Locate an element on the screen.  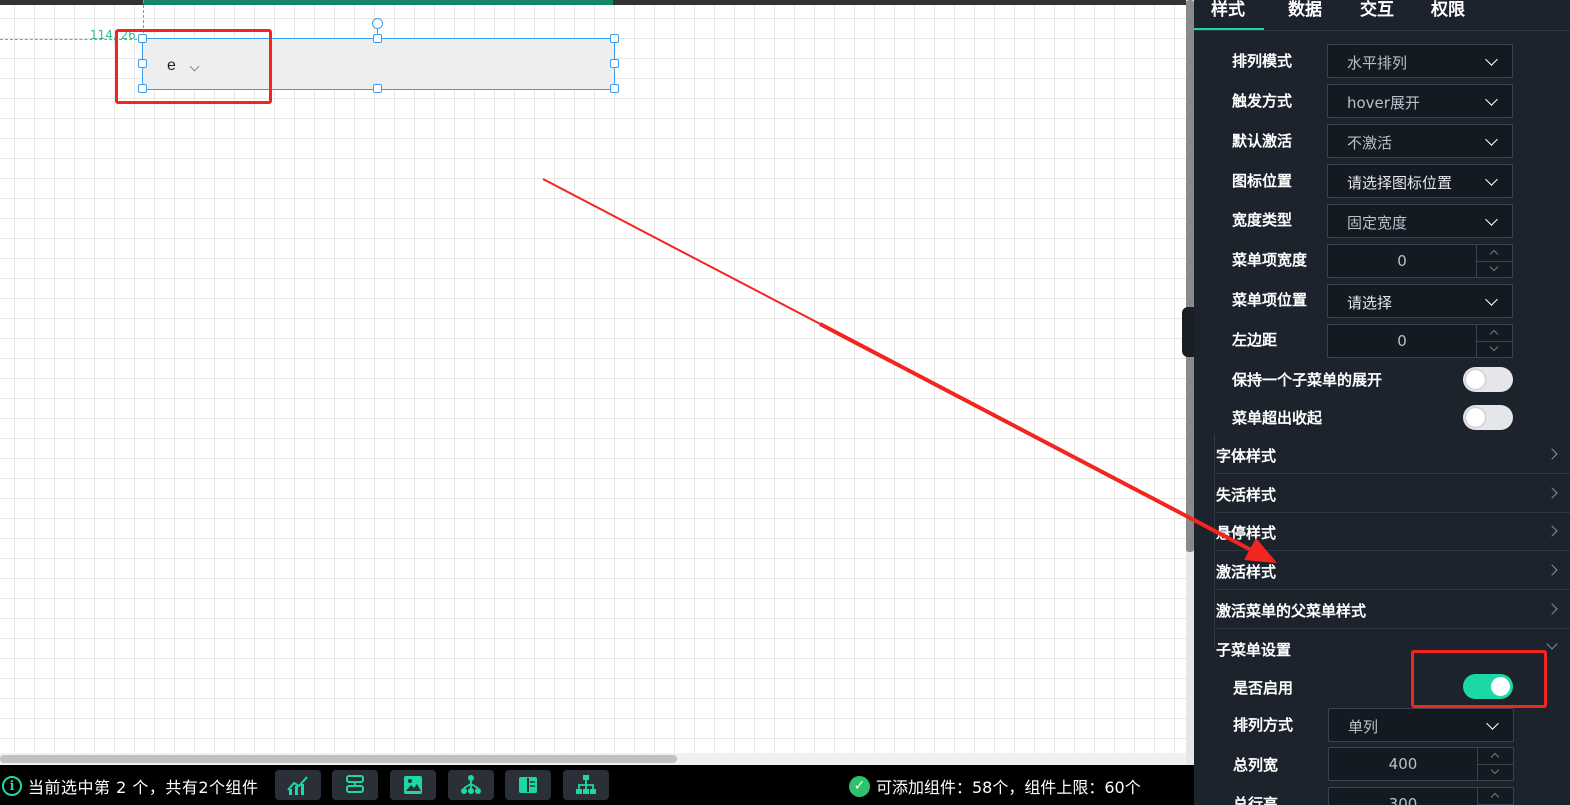
submenu-enable-label: 是否启用 is located at coordinates (1263, 688).